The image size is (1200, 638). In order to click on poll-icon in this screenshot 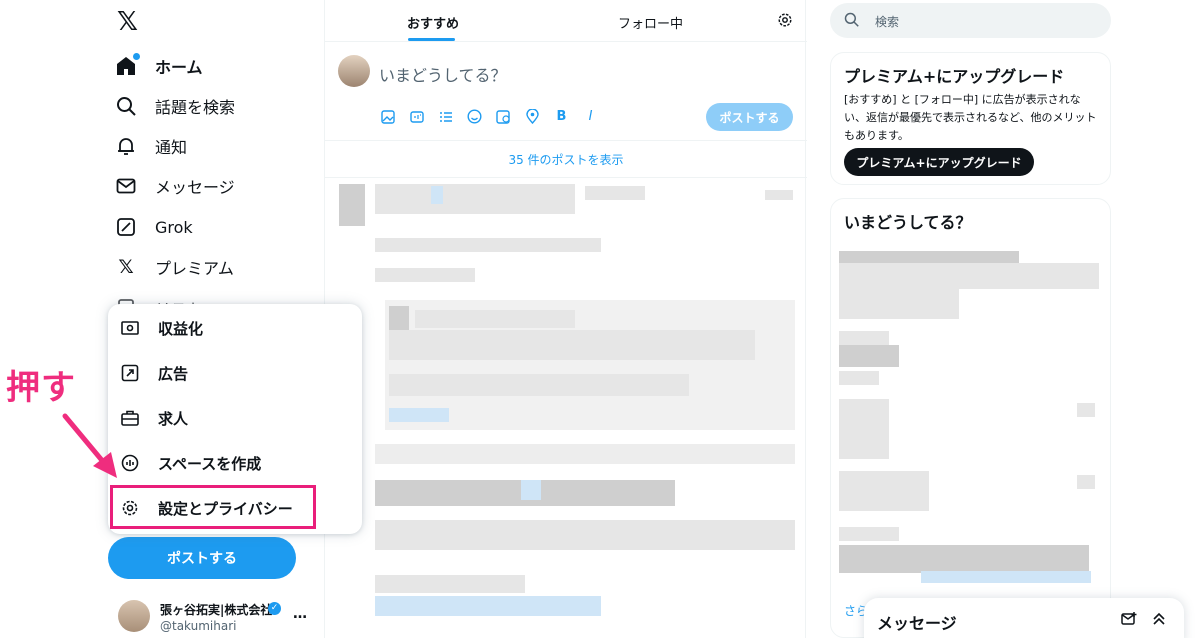, I will do `click(445, 116)`.